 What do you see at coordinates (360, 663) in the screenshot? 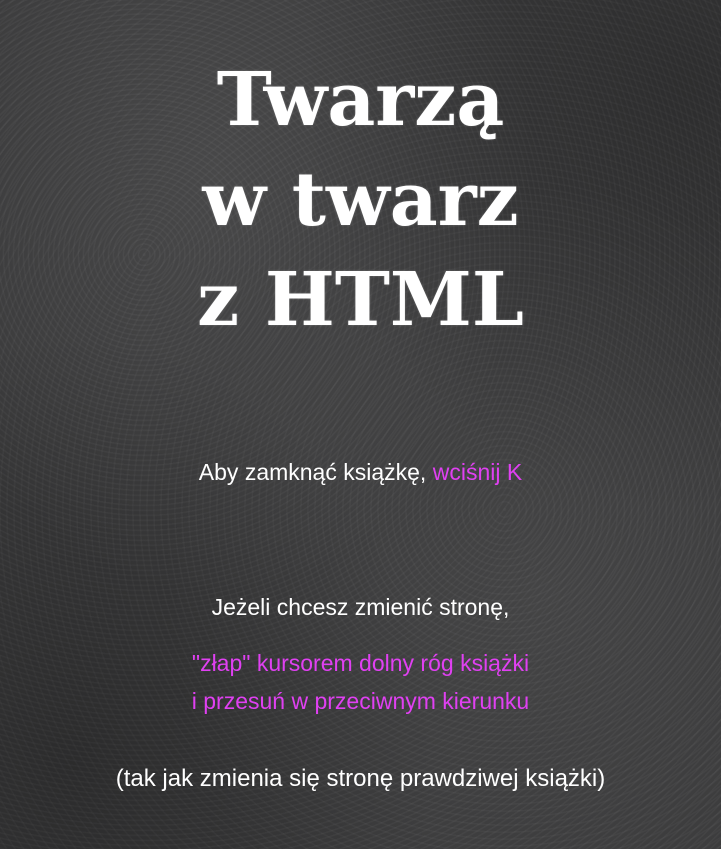
I see `grab-corner-hint-line-1: "złap" kursorem dolny róg książki` at bounding box center [360, 663].